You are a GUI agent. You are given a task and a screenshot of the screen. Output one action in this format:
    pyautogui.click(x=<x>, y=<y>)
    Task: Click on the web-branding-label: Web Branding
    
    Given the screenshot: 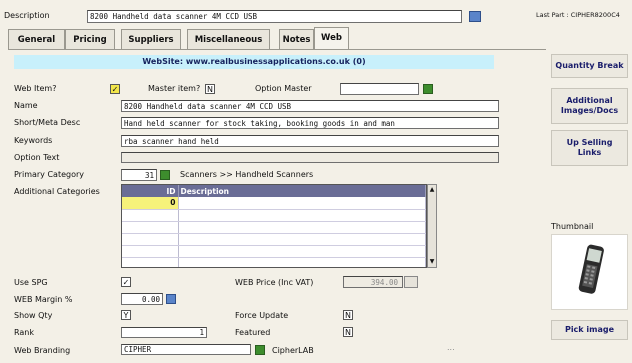 What is the action you would take?
    pyautogui.click(x=42, y=350)
    